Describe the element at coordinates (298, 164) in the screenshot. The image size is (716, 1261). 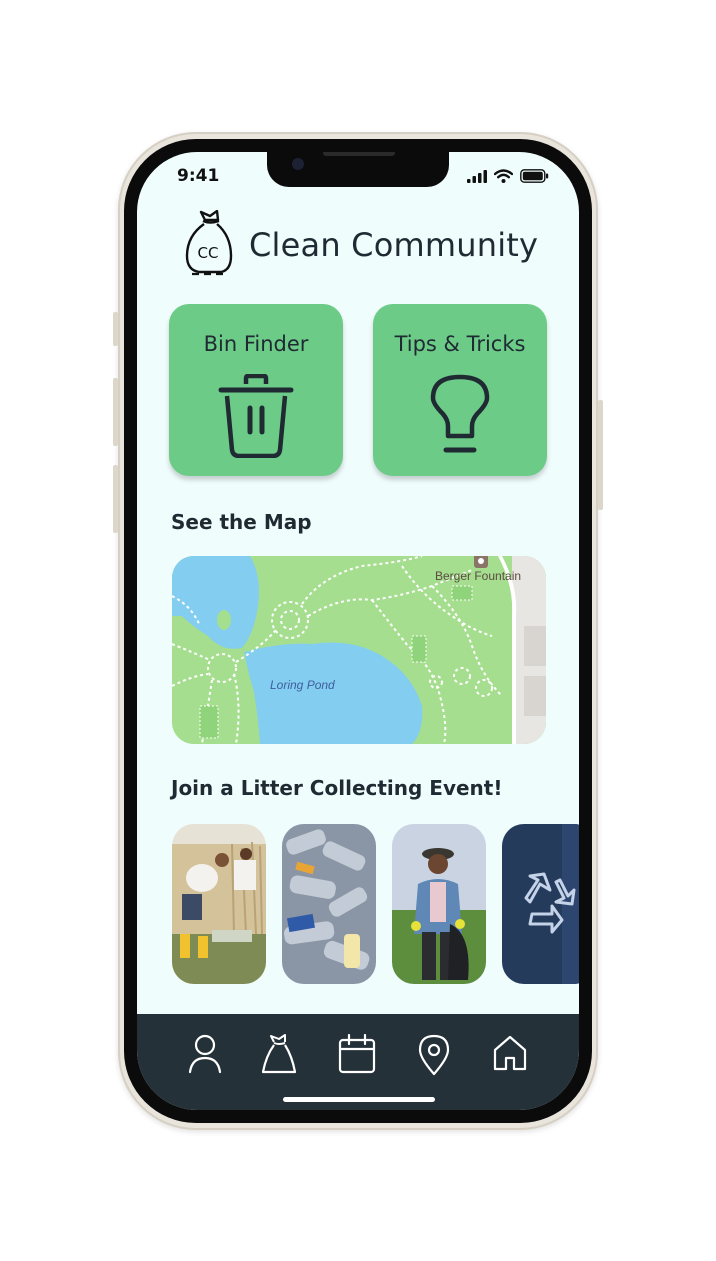
I see `front-camera` at that location.